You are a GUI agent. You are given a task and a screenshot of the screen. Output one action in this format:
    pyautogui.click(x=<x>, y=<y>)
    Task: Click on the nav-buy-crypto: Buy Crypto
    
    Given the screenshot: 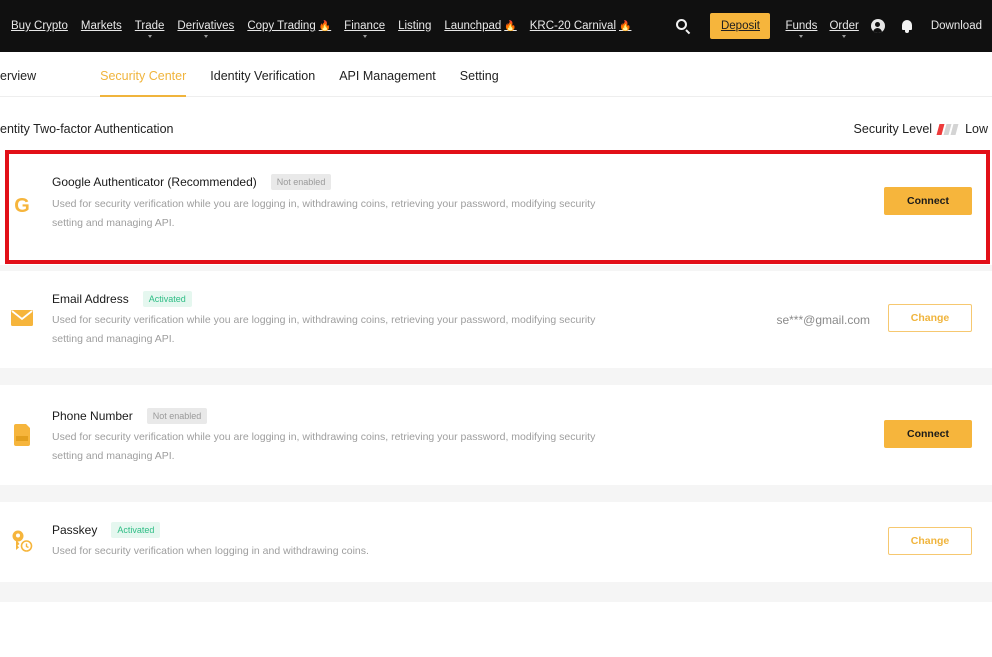 What is the action you would take?
    pyautogui.click(x=39, y=26)
    